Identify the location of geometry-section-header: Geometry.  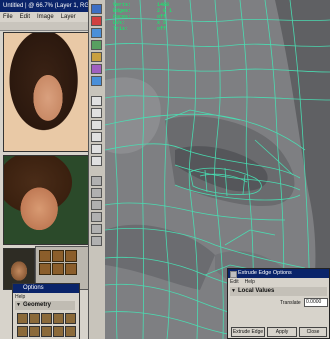
(45, 305).